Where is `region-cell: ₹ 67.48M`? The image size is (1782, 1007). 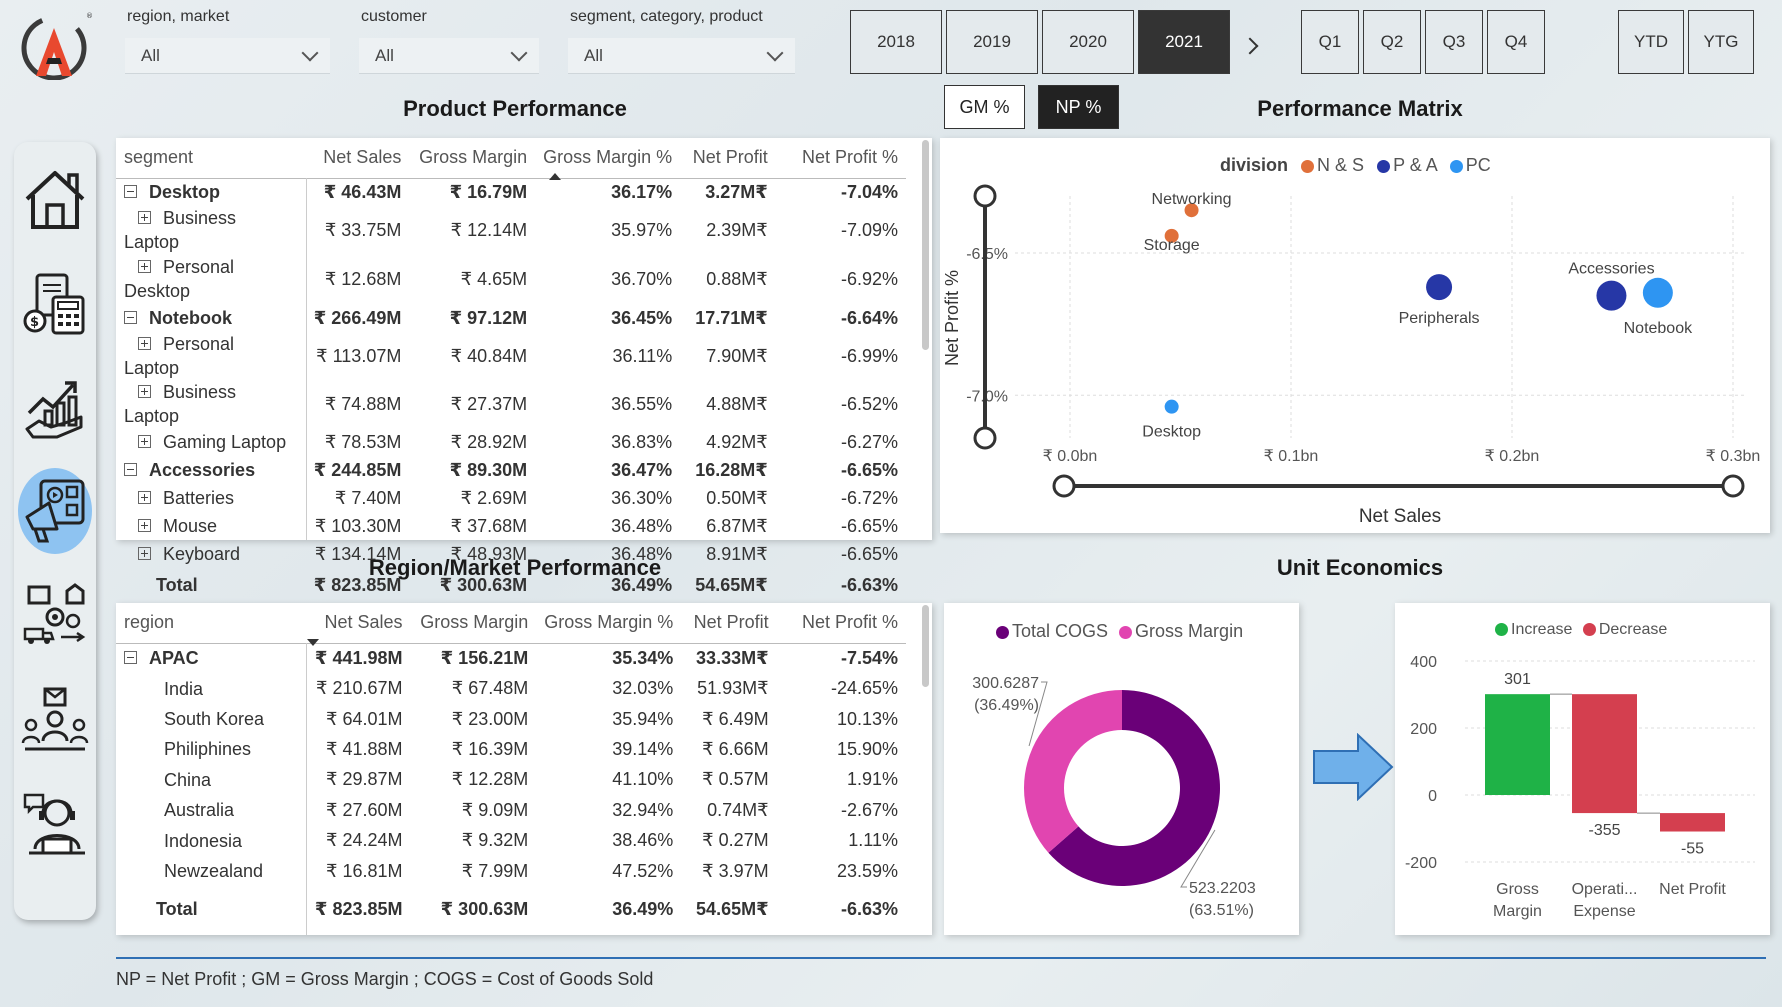
region-cell: ₹ 67.48M is located at coordinates (490, 688).